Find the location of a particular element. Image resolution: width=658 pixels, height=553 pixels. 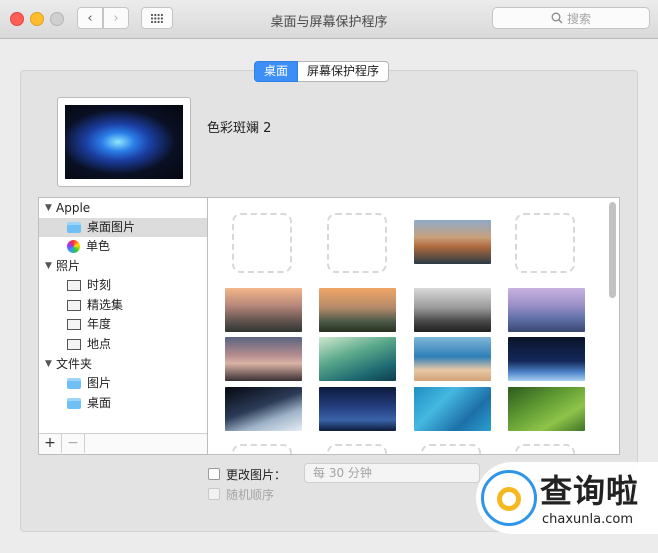

watermark: 查询啦 chaxunla.com is located at coordinates (567, 498).